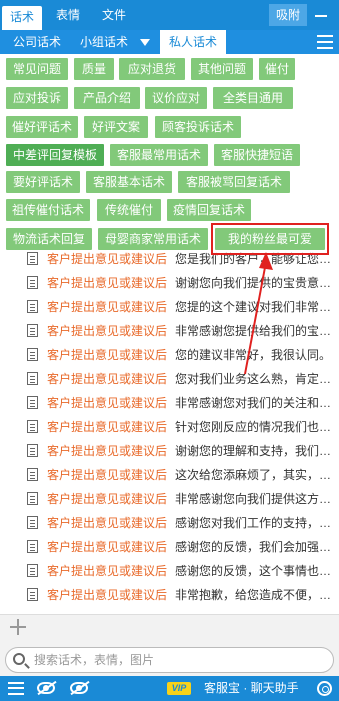 This screenshot has width=339, height=701. What do you see at coordinates (116, 127) in the screenshot?
I see `tag-item: 好评文案` at bounding box center [116, 127].